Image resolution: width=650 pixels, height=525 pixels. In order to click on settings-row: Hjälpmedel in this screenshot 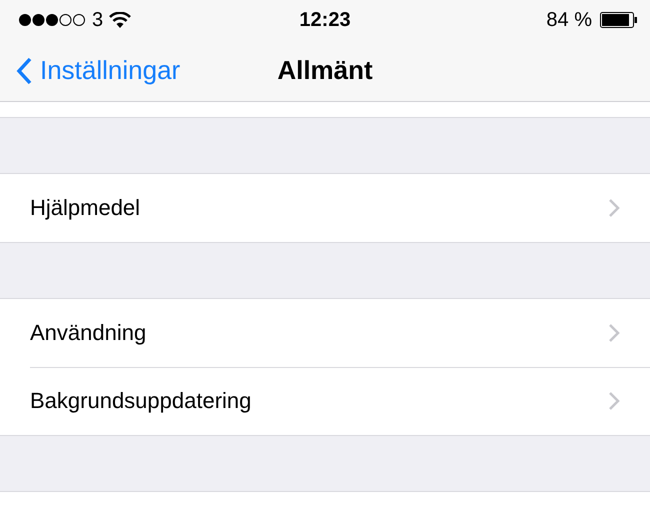, I will do `click(325, 208)`.